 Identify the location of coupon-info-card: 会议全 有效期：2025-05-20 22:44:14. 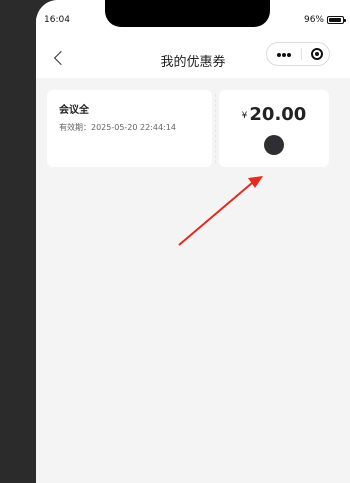
(129, 128).